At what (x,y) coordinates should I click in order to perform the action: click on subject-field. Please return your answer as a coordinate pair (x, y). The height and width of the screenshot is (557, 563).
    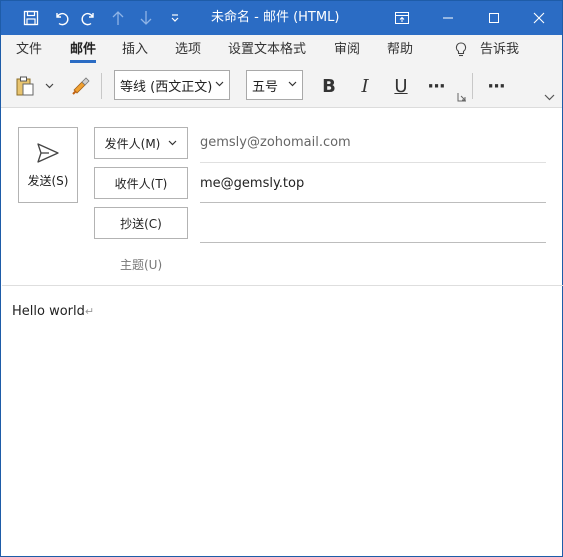
    Looking at the image, I should click on (373, 265).